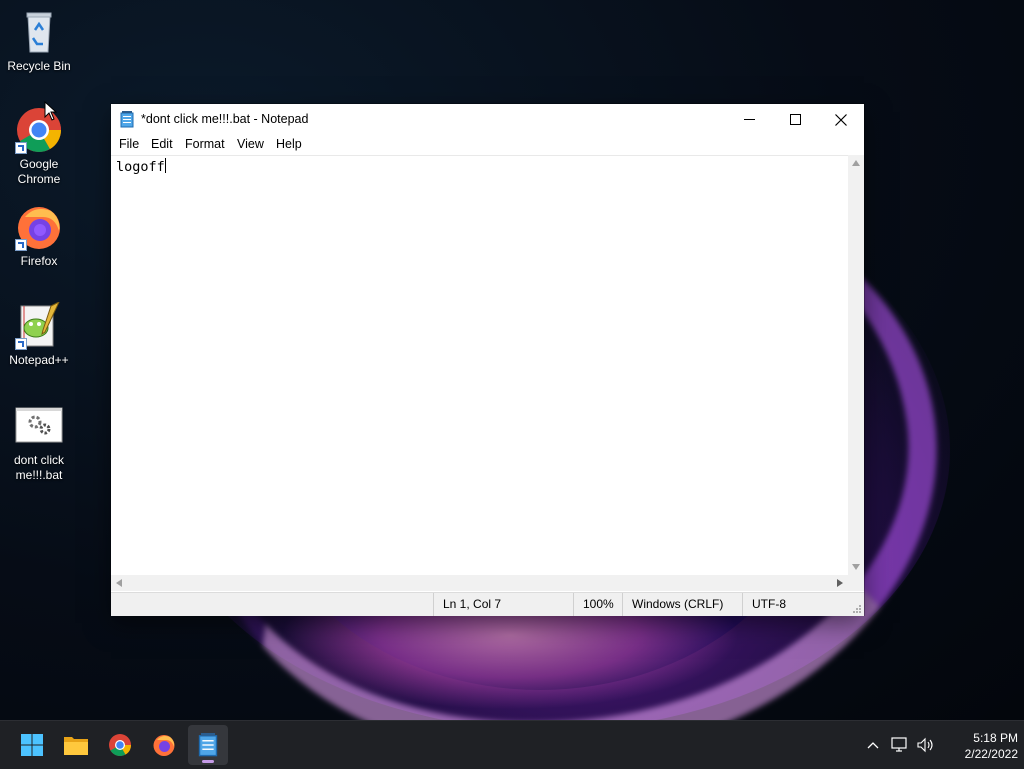 The image size is (1024, 769). I want to click on desktop-icon-batch-file: dont click me!!!.bat, so click(39, 442).